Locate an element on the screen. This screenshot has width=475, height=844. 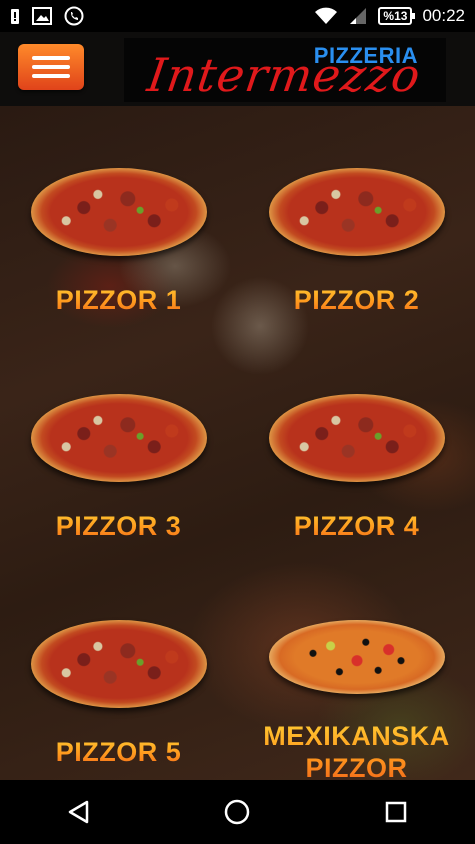
hamburger-menu-button is located at coordinates (51, 67).